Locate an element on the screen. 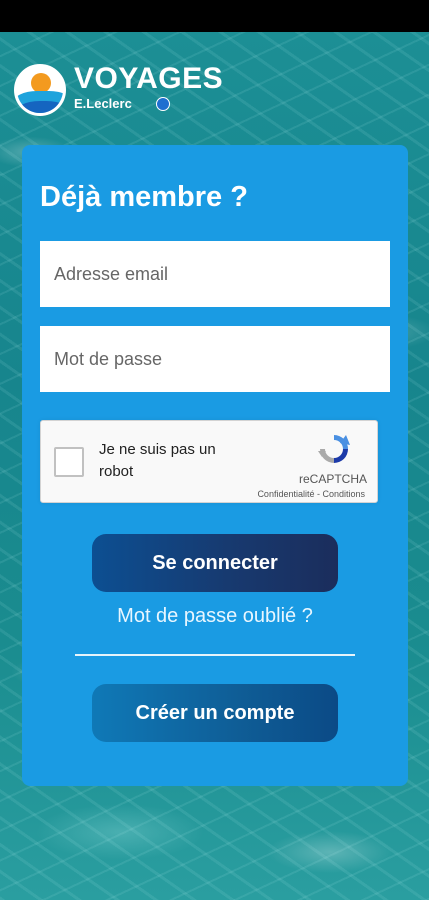  brand-logo: VOYAGES E.Leclerc is located at coordinates (129, 90).